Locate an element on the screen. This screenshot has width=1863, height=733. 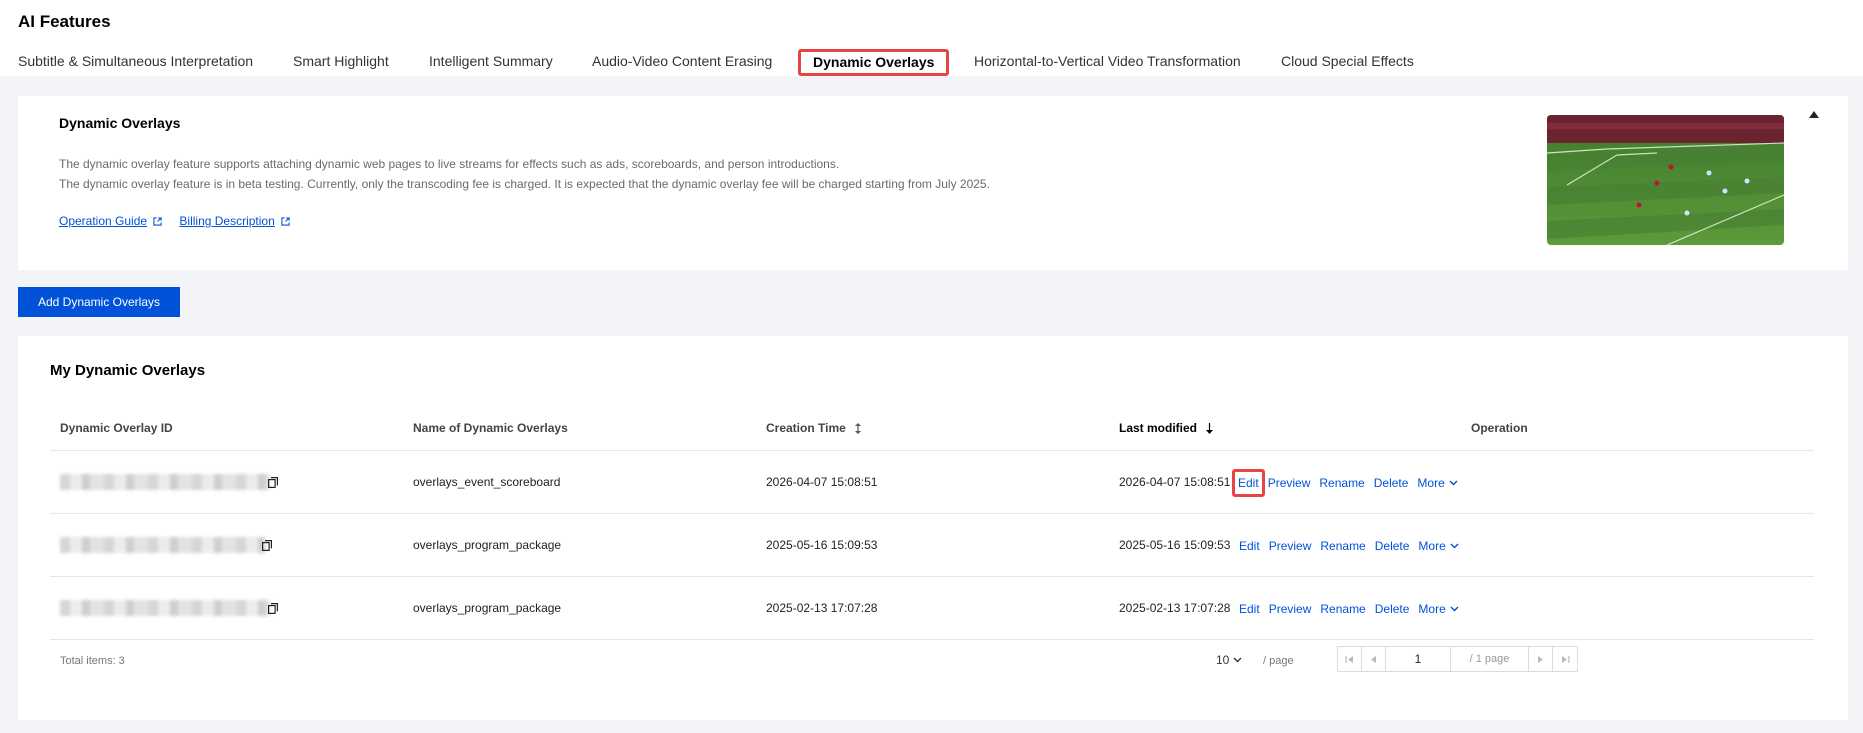
column-header-operation: Operation is located at coordinates (1499, 428).